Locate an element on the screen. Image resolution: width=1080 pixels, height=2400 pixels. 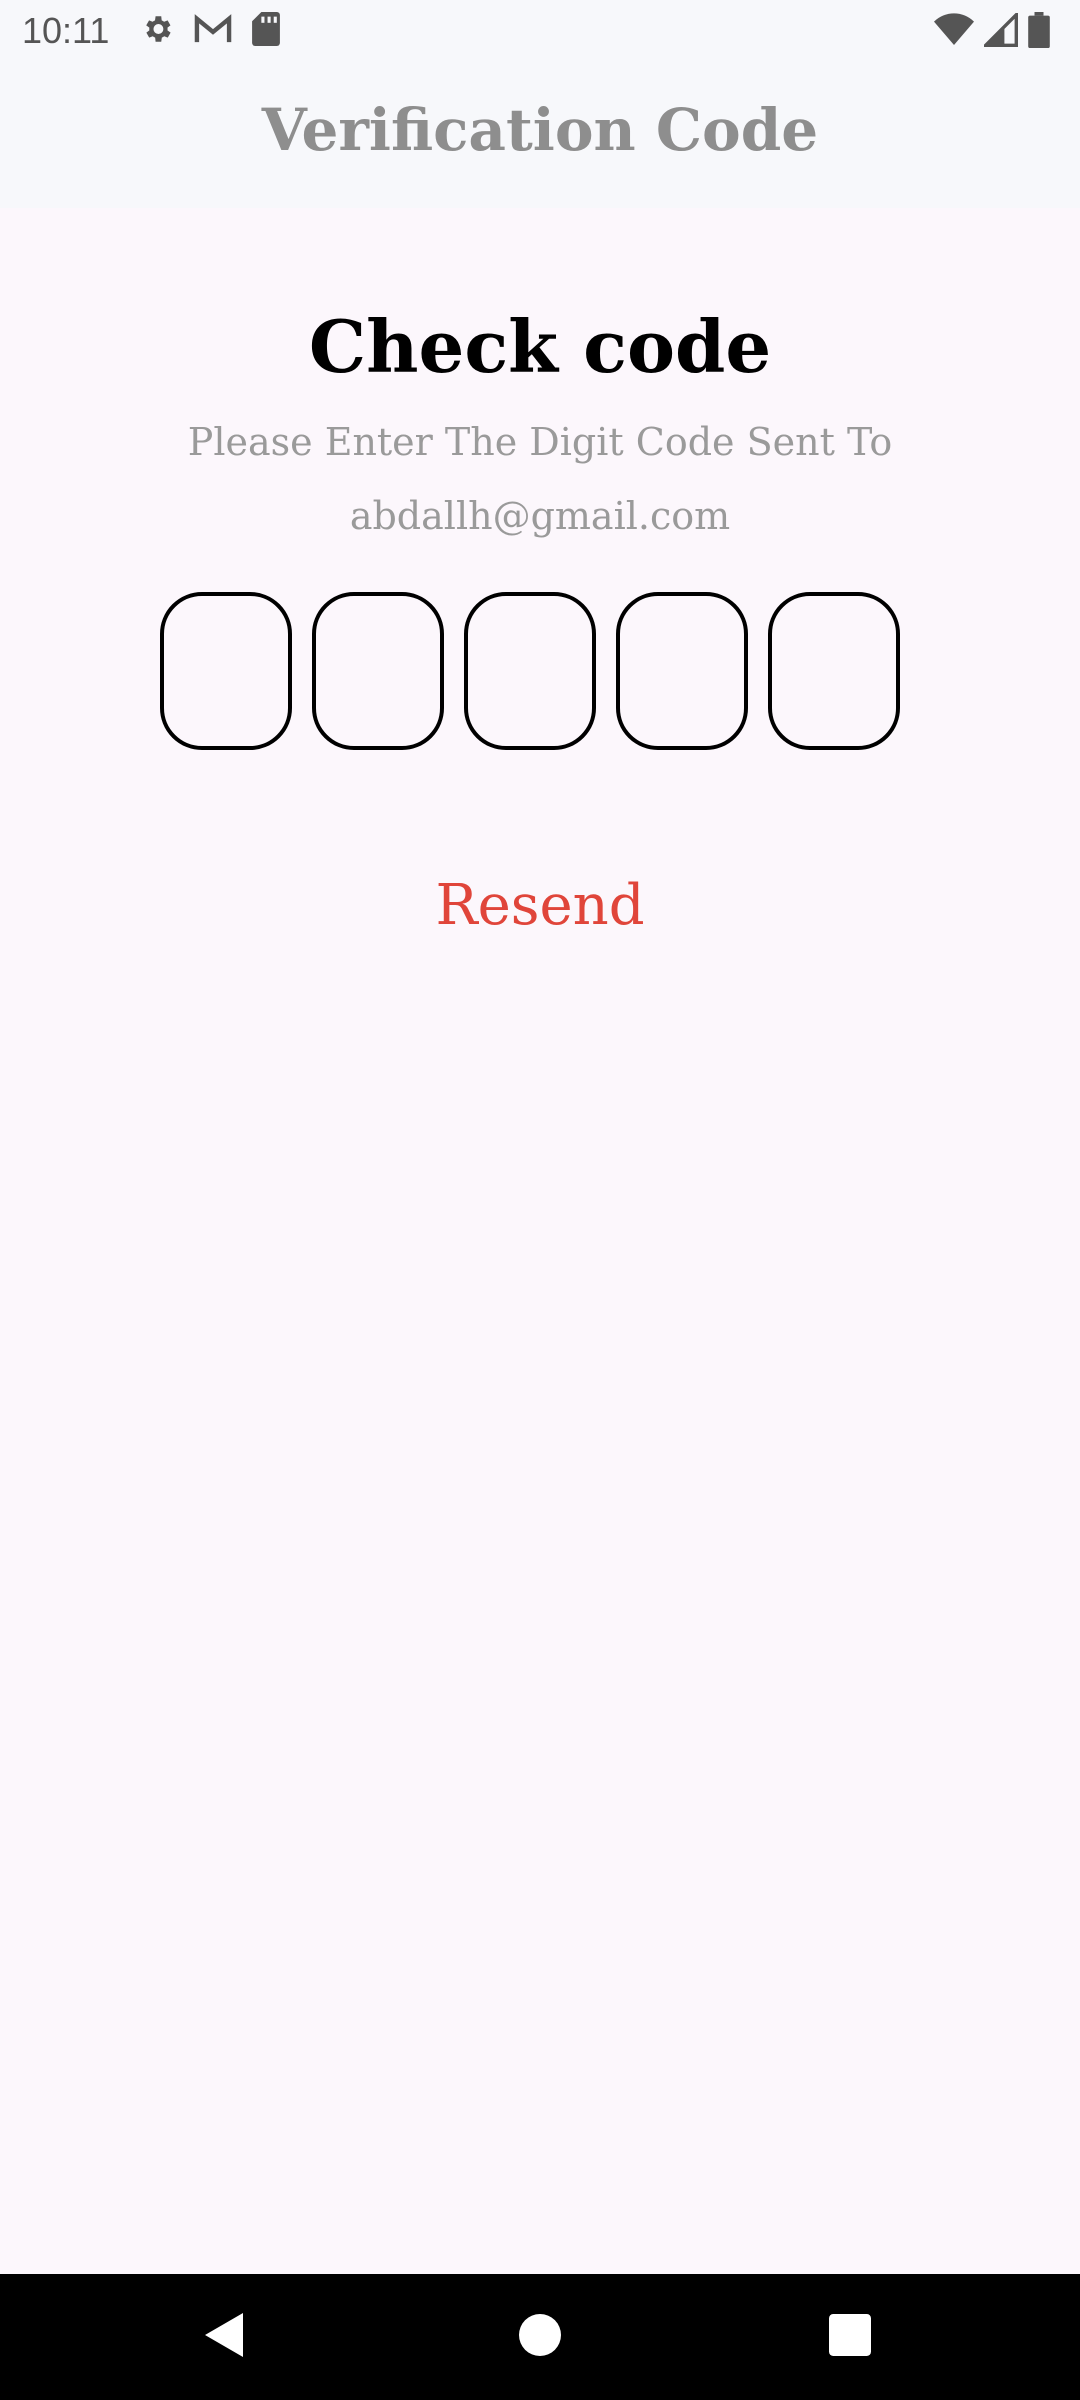
home-icon is located at coordinates (540, 2337).